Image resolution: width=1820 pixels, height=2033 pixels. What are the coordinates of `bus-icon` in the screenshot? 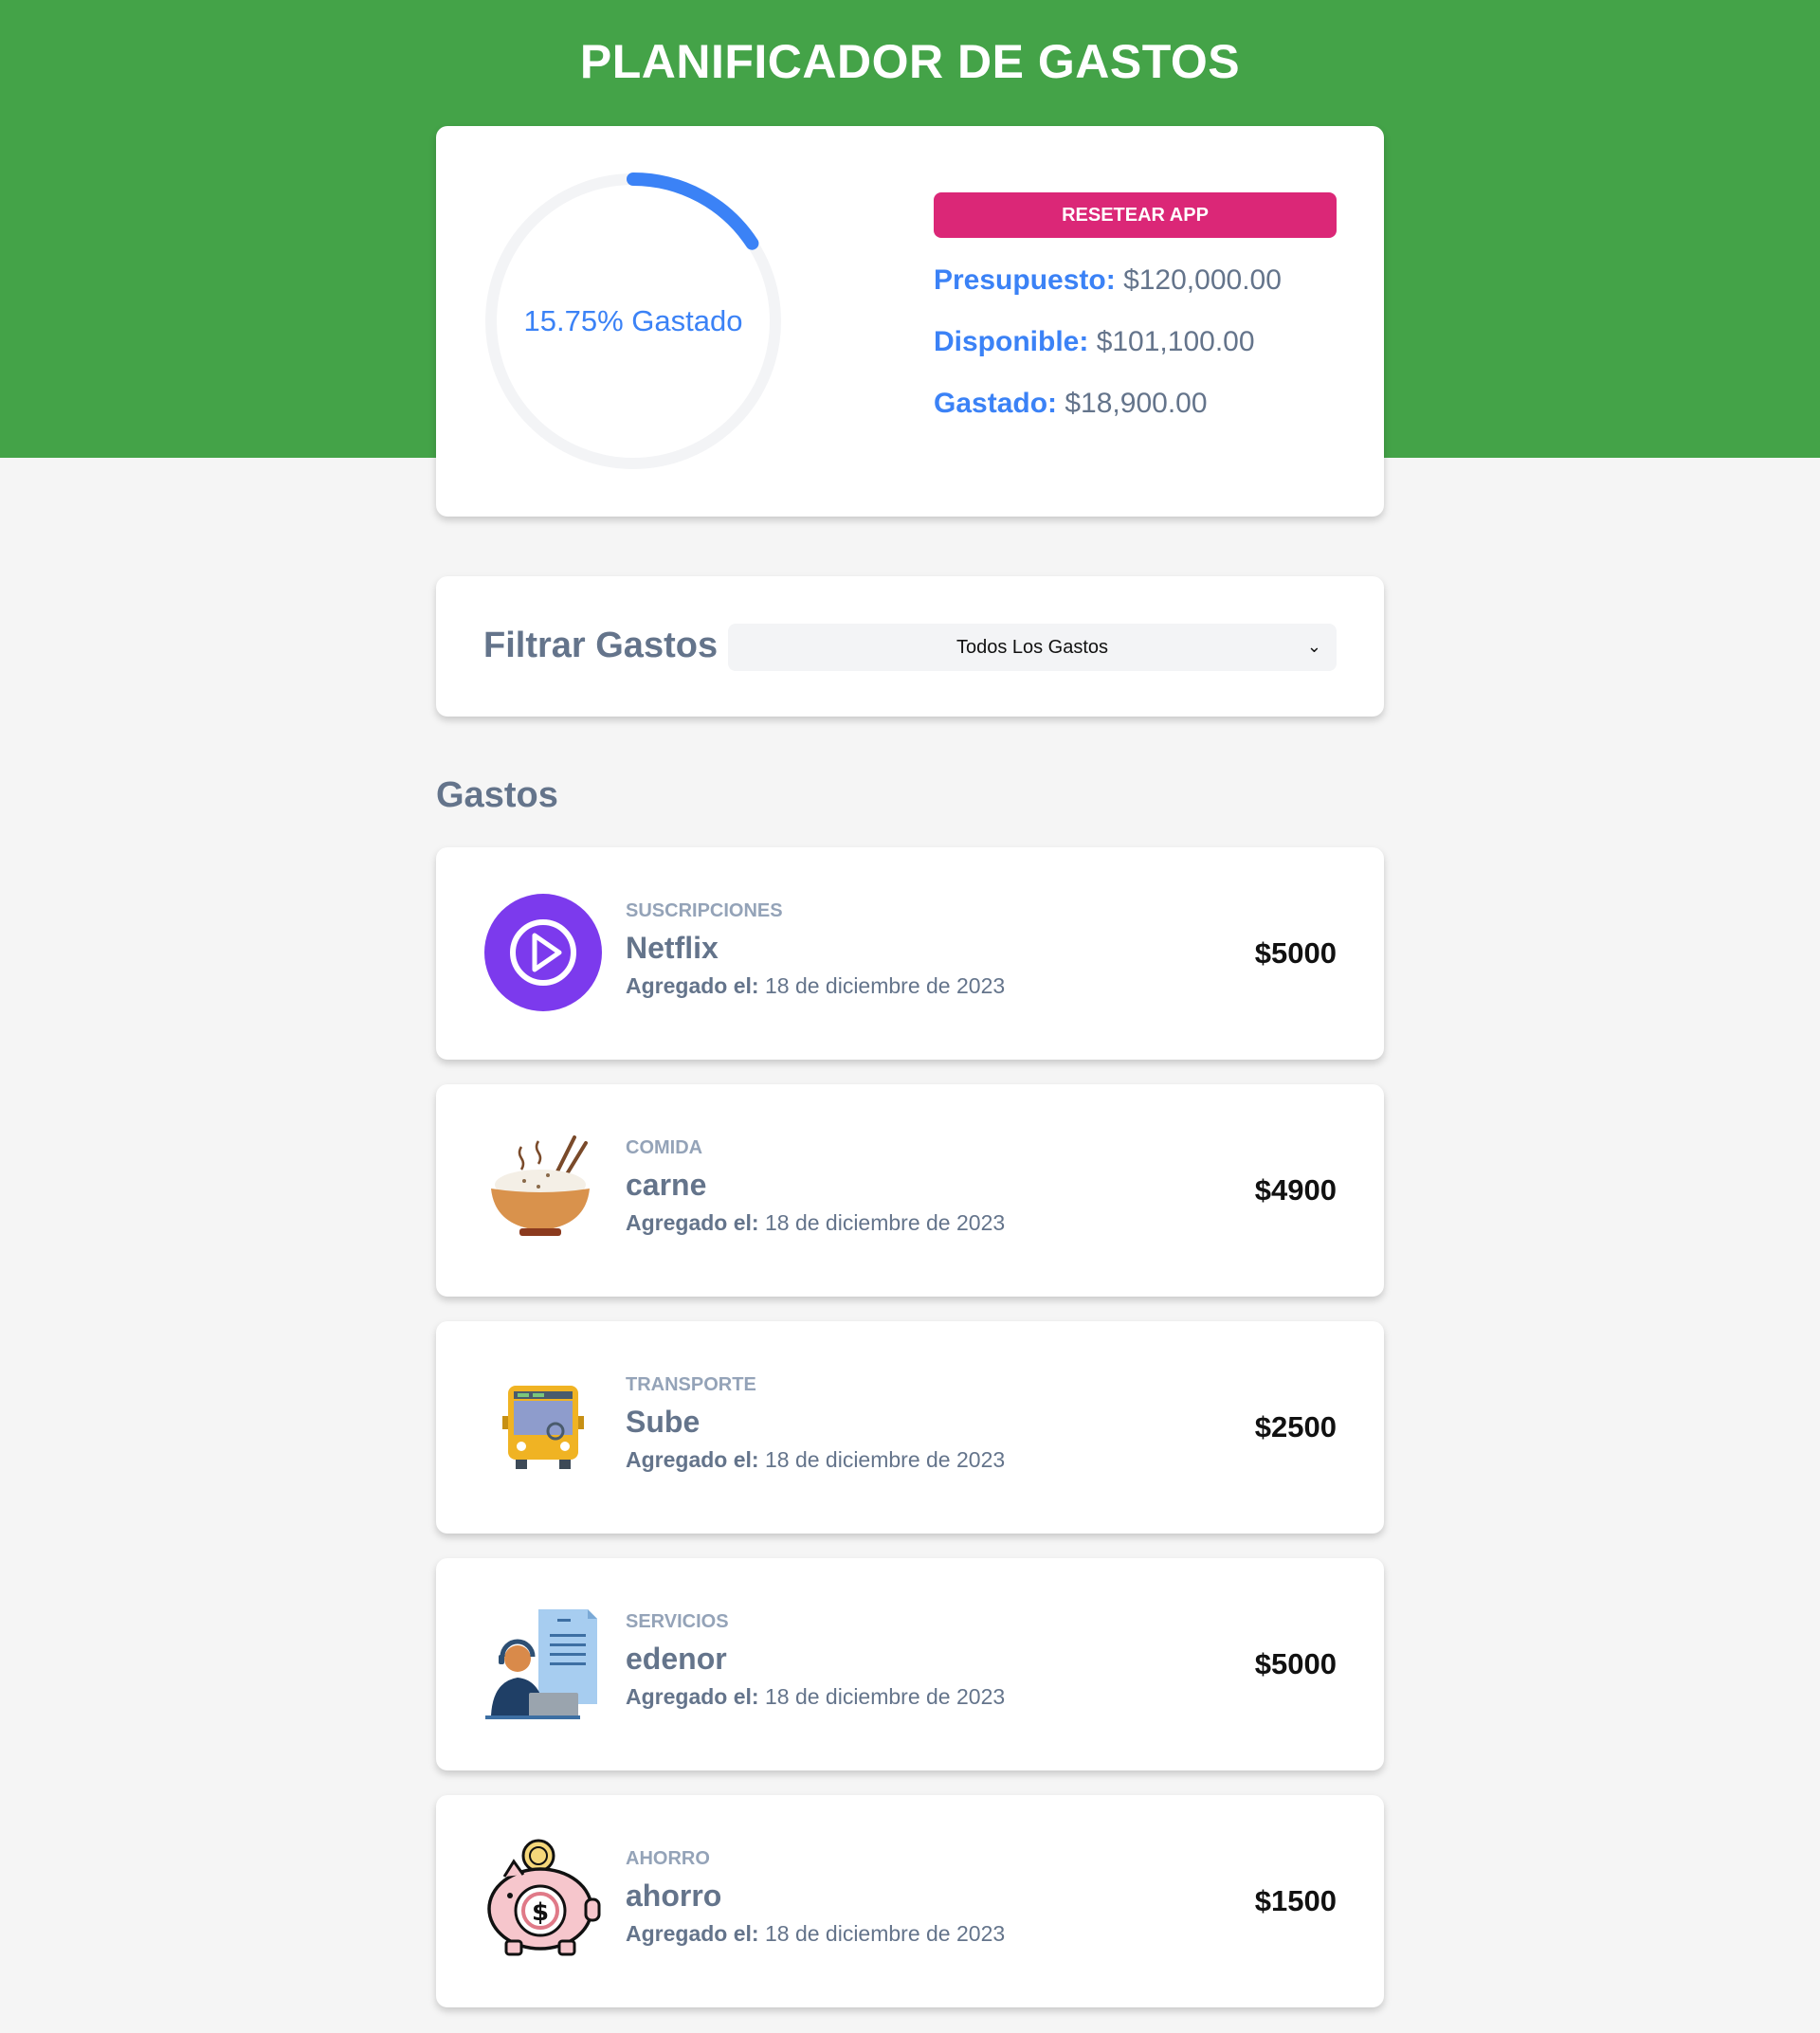 It's located at (543, 1426).